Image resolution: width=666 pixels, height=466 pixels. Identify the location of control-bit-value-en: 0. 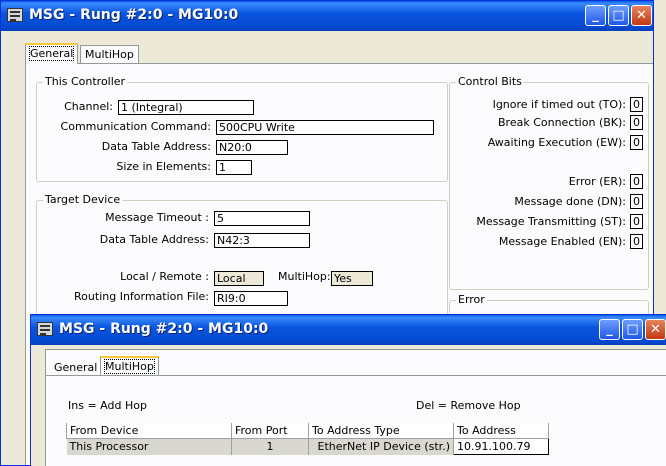
(636, 241).